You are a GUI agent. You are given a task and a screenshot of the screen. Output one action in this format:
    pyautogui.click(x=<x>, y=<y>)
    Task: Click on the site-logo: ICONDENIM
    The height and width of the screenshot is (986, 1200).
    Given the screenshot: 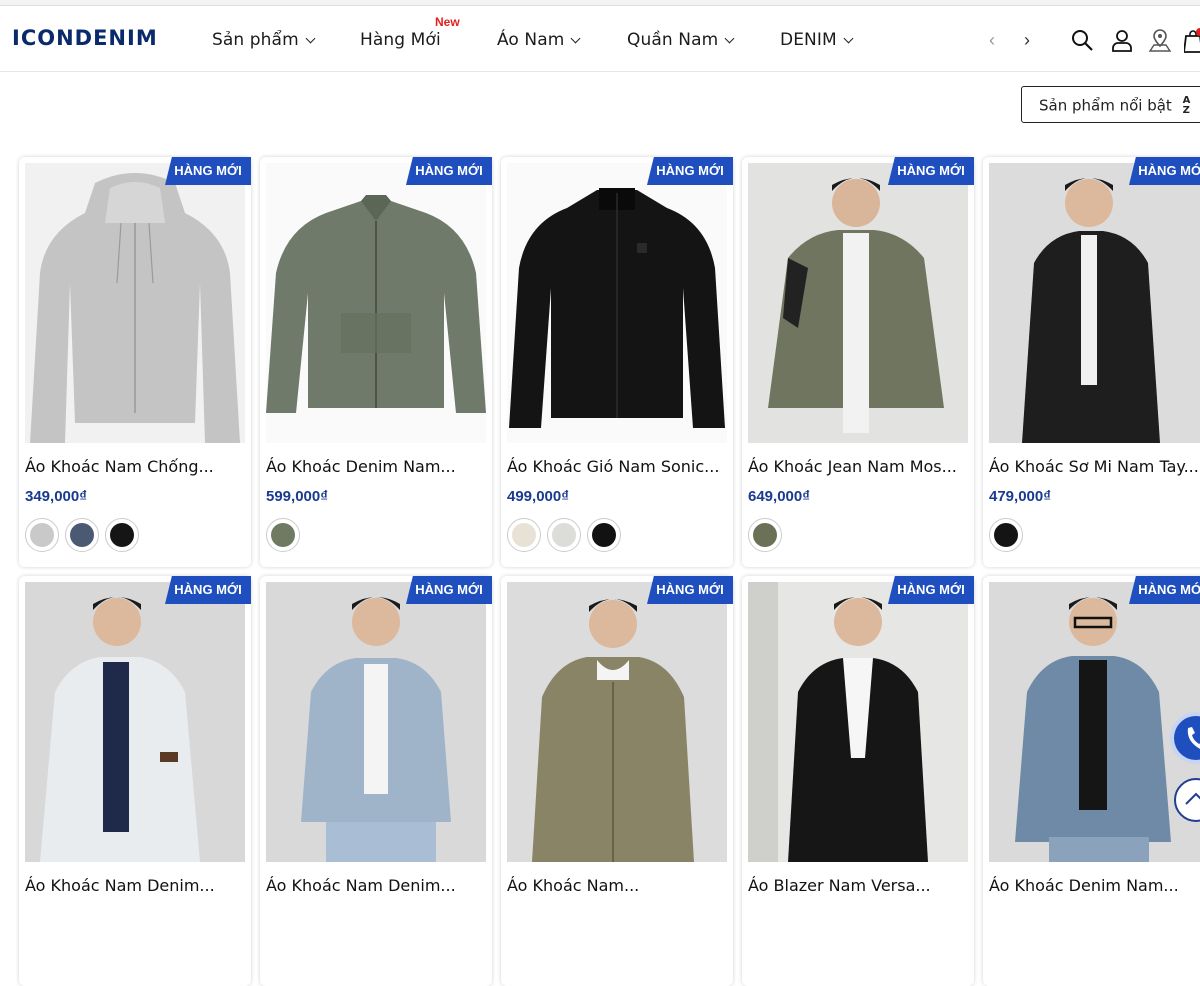 What is the action you would take?
    pyautogui.click(x=85, y=38)
    